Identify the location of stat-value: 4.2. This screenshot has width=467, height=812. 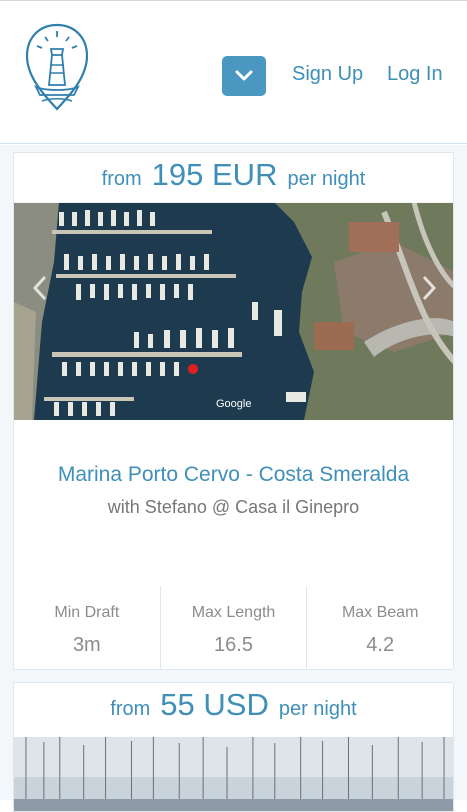
(380, 645).